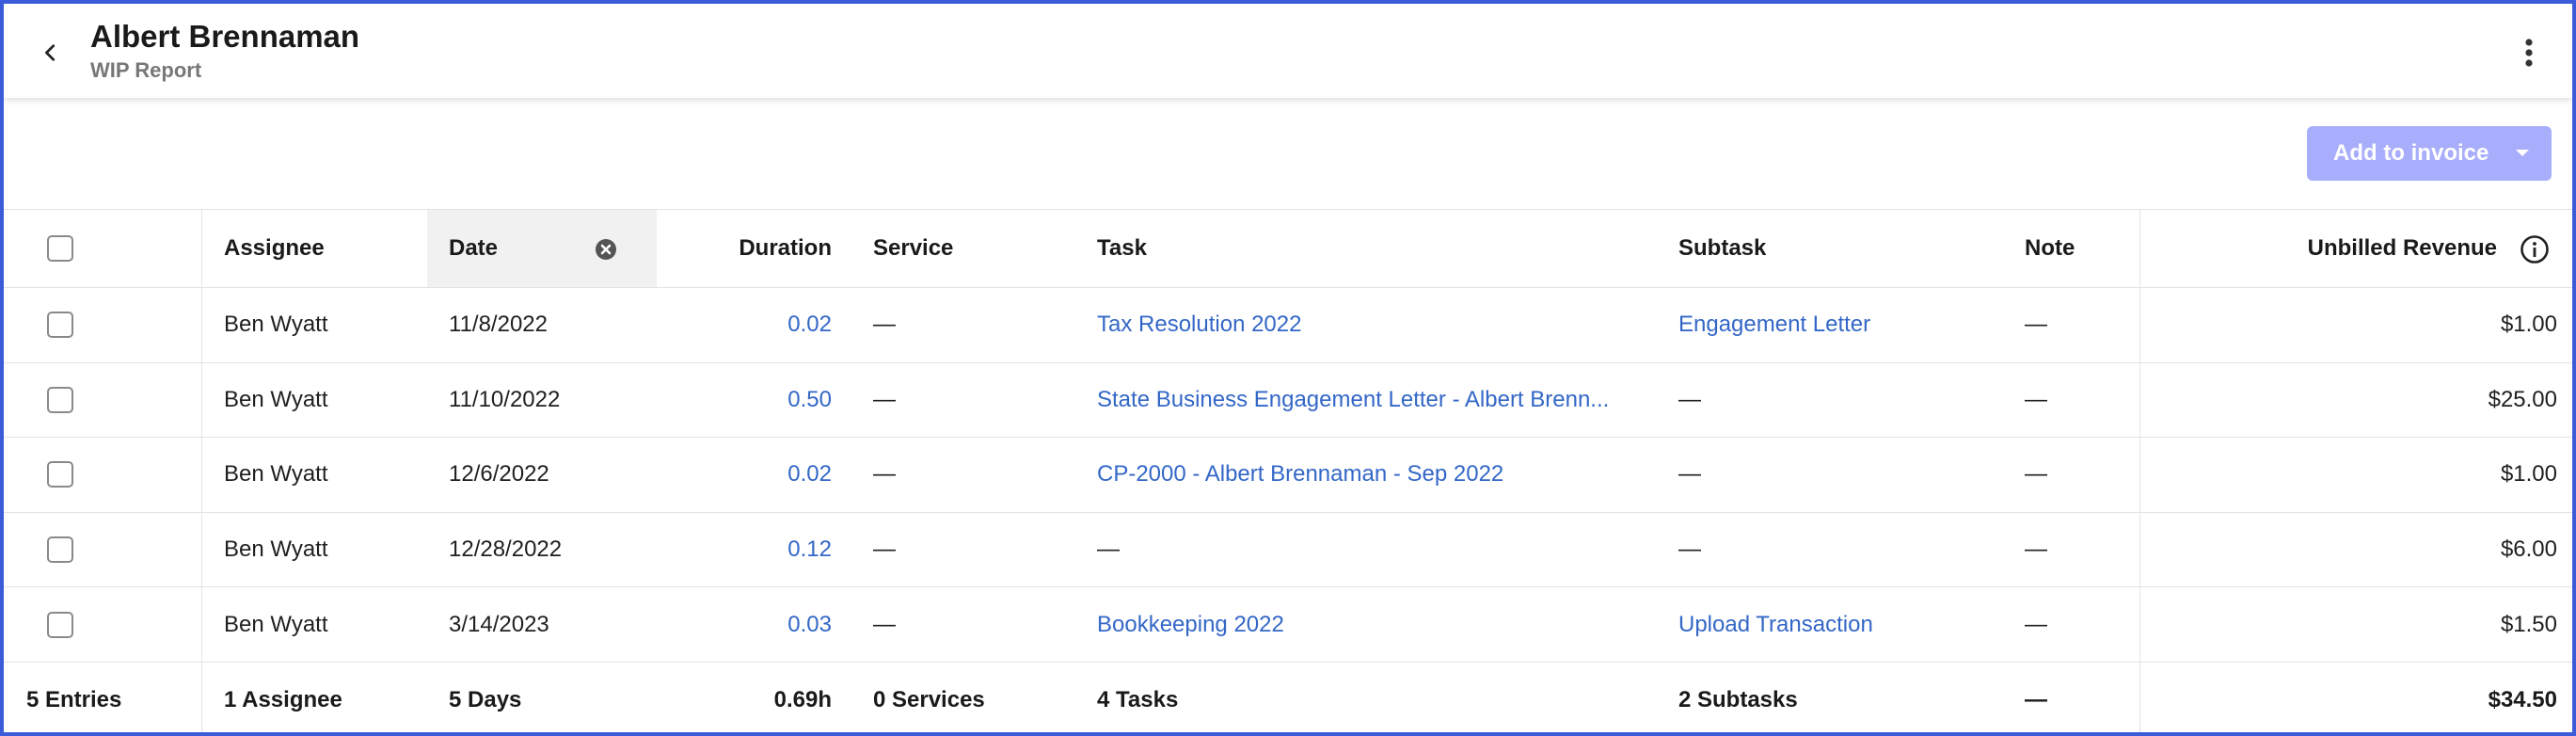 The image size is (2576, 736). Describe the element at coordinates (1360, 624) in the screenshot. I see `cell-task: Bookkeeping 2022` at that location.